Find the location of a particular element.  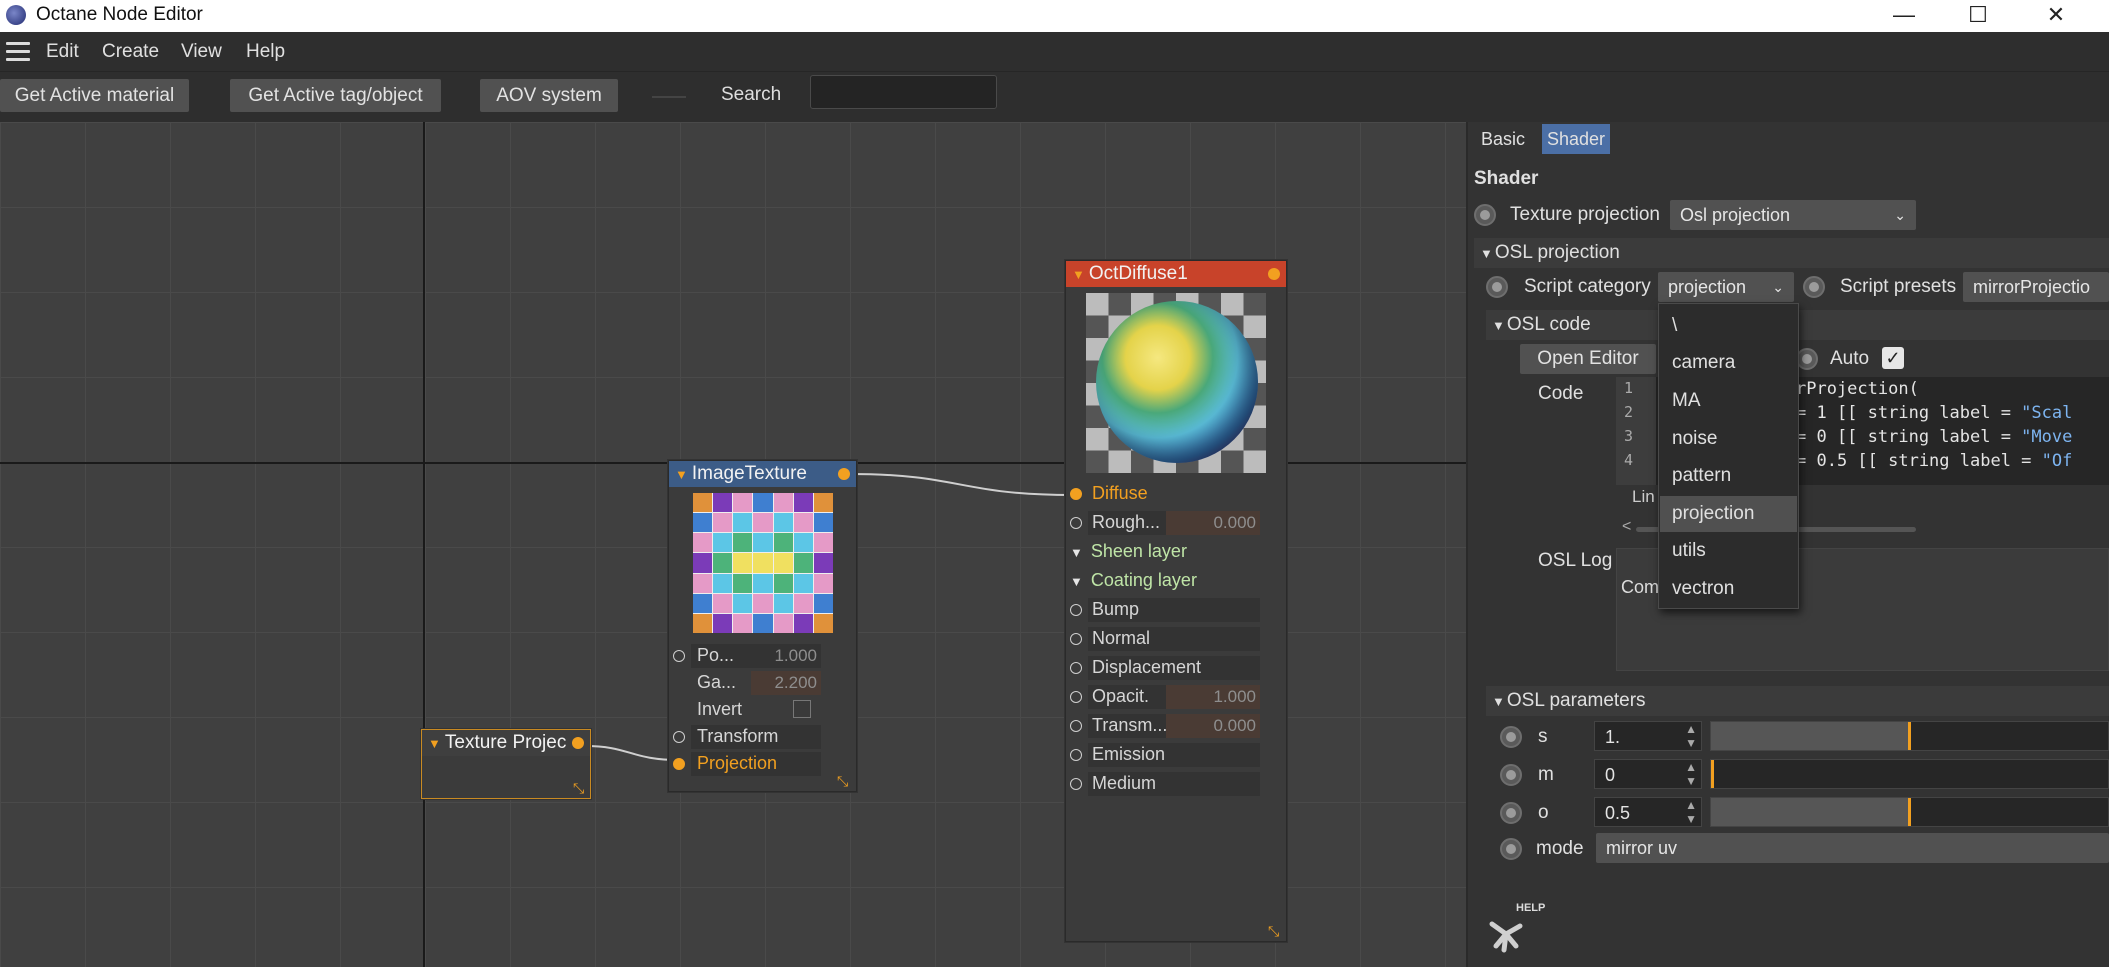

script-presets-radio is located at coordinates (1814, 287).